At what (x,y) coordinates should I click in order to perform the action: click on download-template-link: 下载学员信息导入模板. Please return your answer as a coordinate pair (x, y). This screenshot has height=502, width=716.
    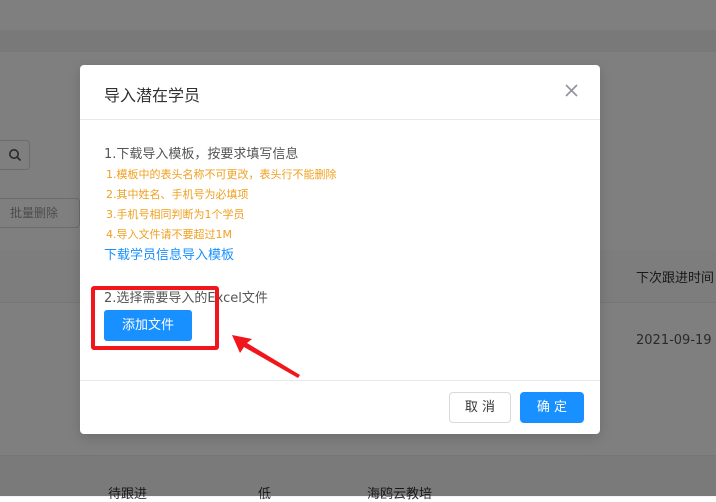
    Looking at the image, I should click on (340, 256).